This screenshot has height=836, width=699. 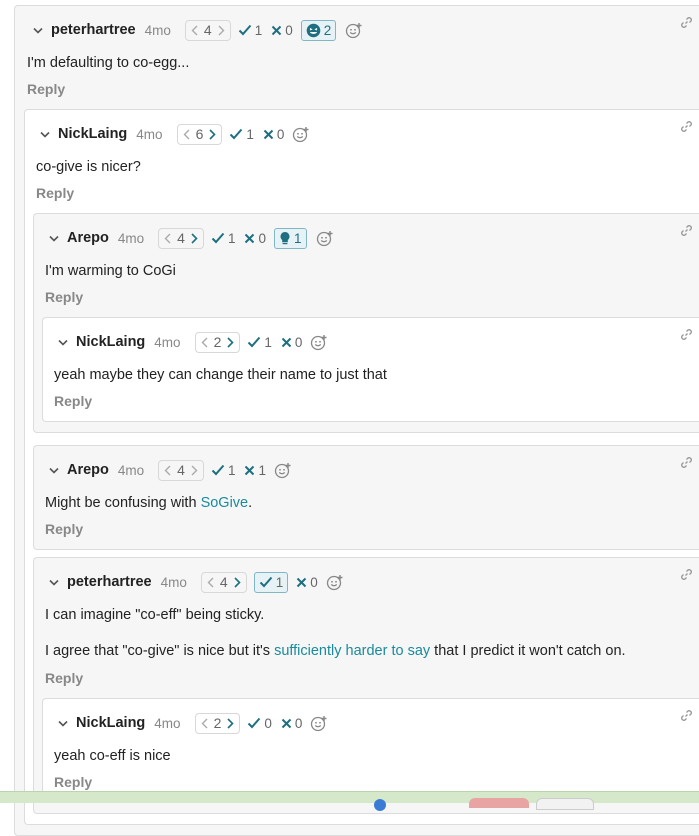 I want to click on sufficiently-harder-link: sufficiently harder to say, so click(x=352, y=651).